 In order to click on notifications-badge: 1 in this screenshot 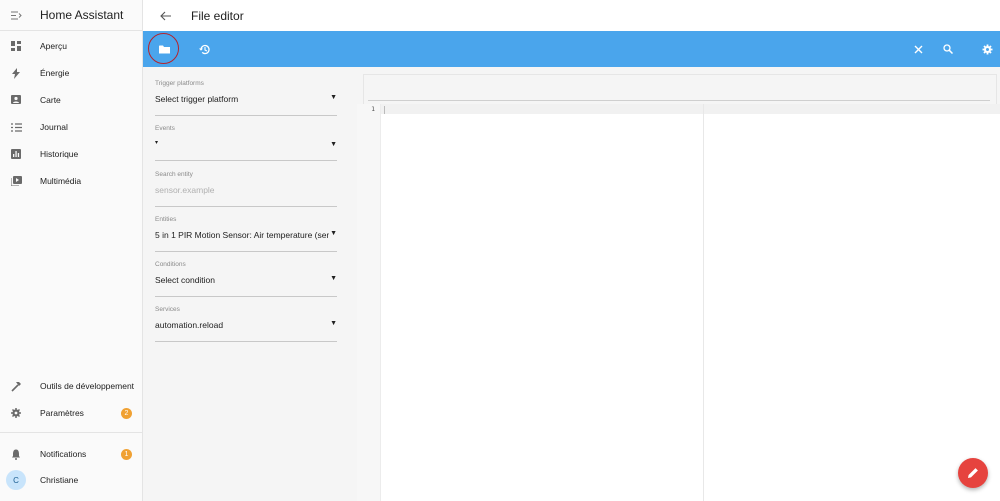, I will do `click(126, 454)`.